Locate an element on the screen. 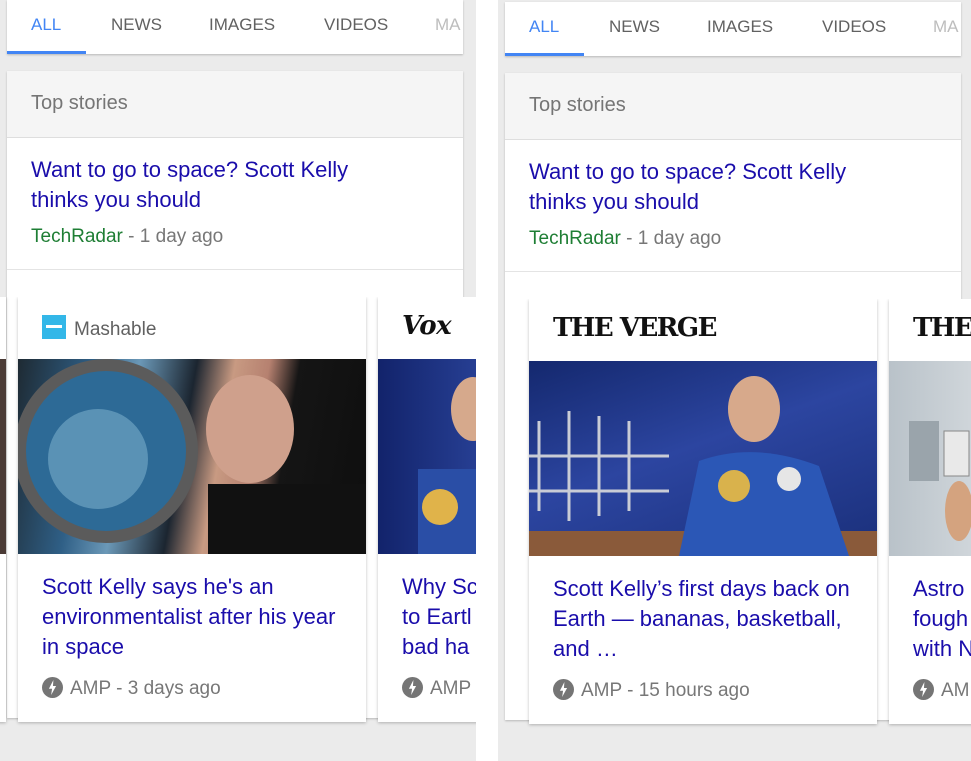  publisher-name: Mashable is located at coordinates (115, 329).